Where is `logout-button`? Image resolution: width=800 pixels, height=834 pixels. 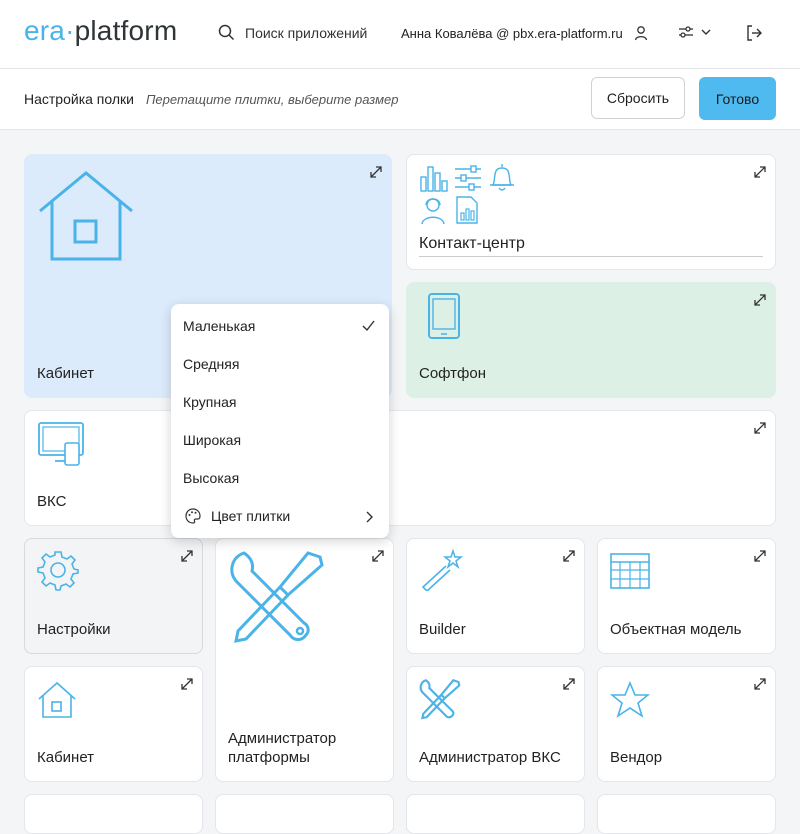 logout-button is located at coordinates (754, 35).